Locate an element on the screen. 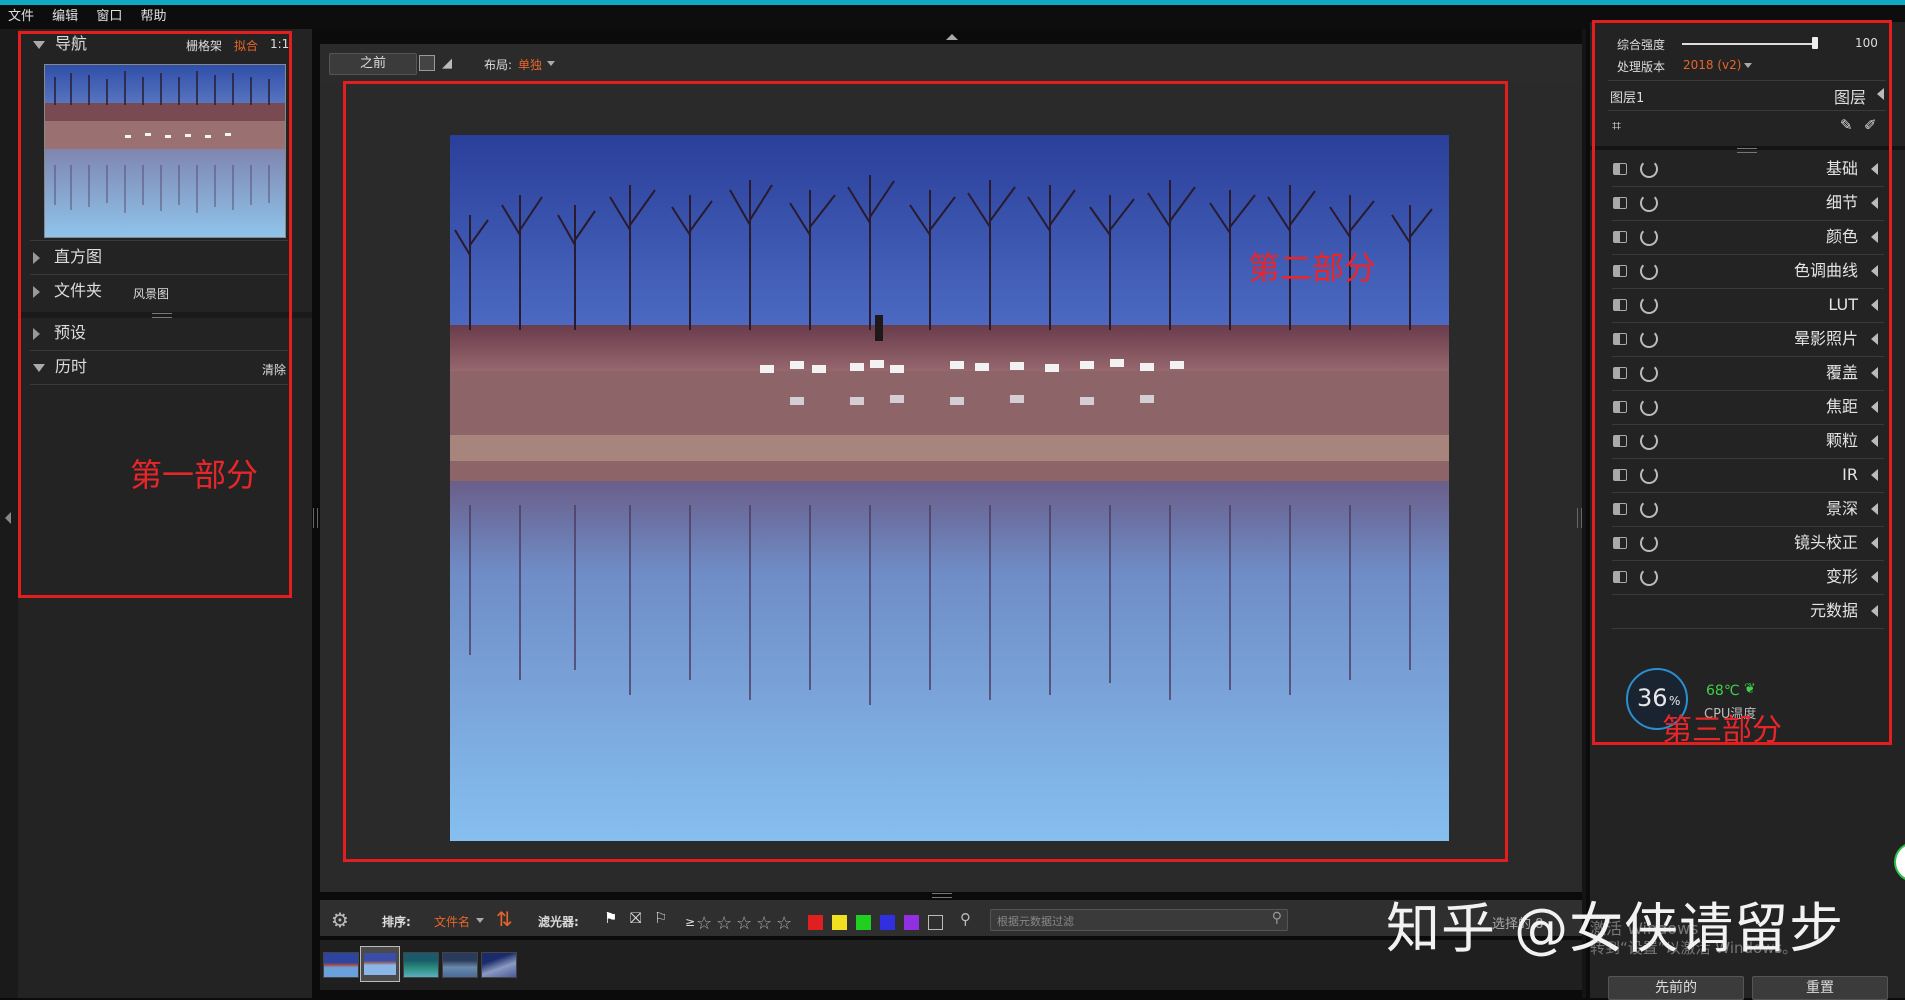 This screenshot has width=1905, height=1000. eyedropper-icon: ⚲ is located at coordinates (965, 919).